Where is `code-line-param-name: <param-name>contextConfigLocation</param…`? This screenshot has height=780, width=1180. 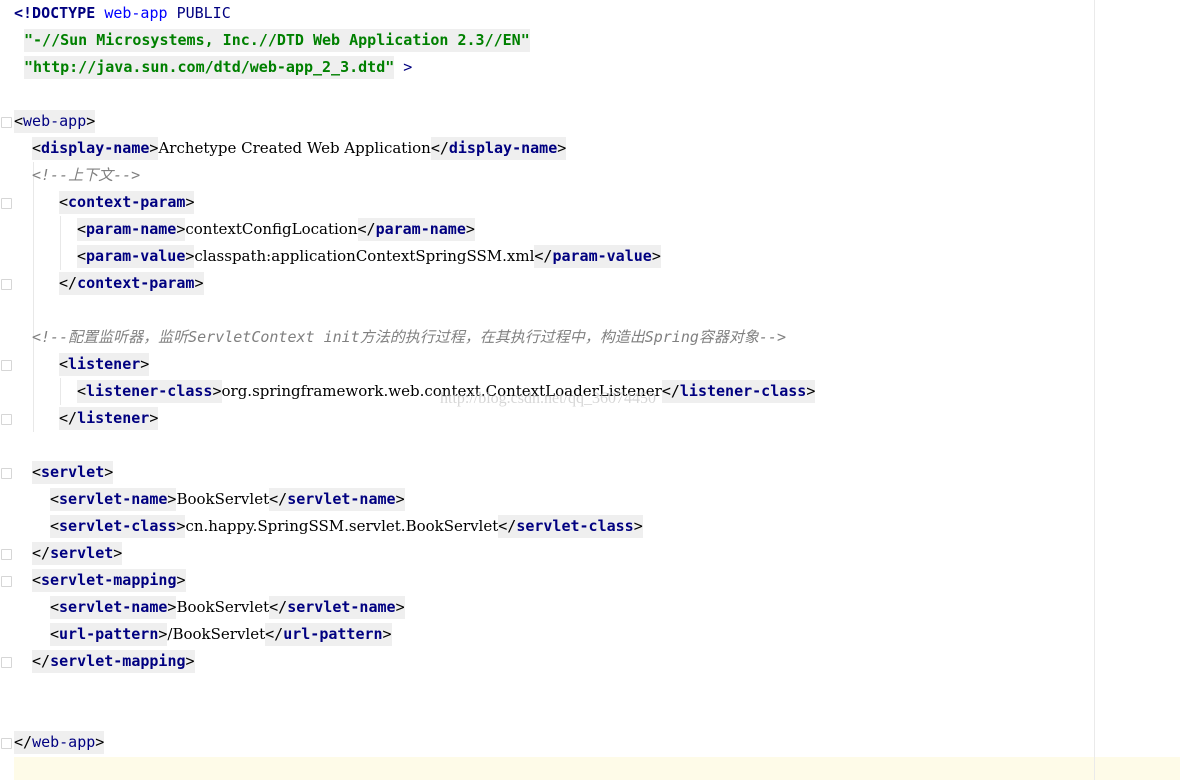 code-line-param-name: <param-name>contextConfigLocation</param… is located at coordinates (237, 229).